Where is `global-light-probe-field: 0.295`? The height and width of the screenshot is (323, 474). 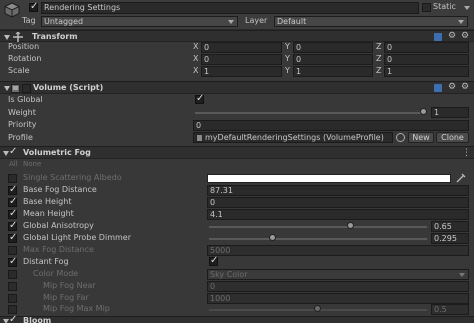
global-light-probe-field: 0.295 is located at coordinates (450, 238).